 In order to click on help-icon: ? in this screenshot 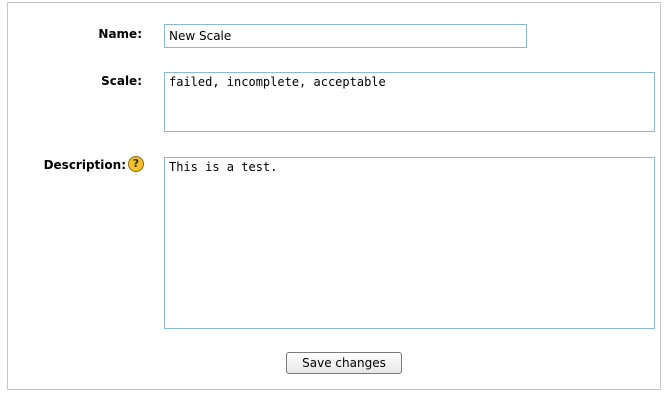, I will do `click(136, 164)`.